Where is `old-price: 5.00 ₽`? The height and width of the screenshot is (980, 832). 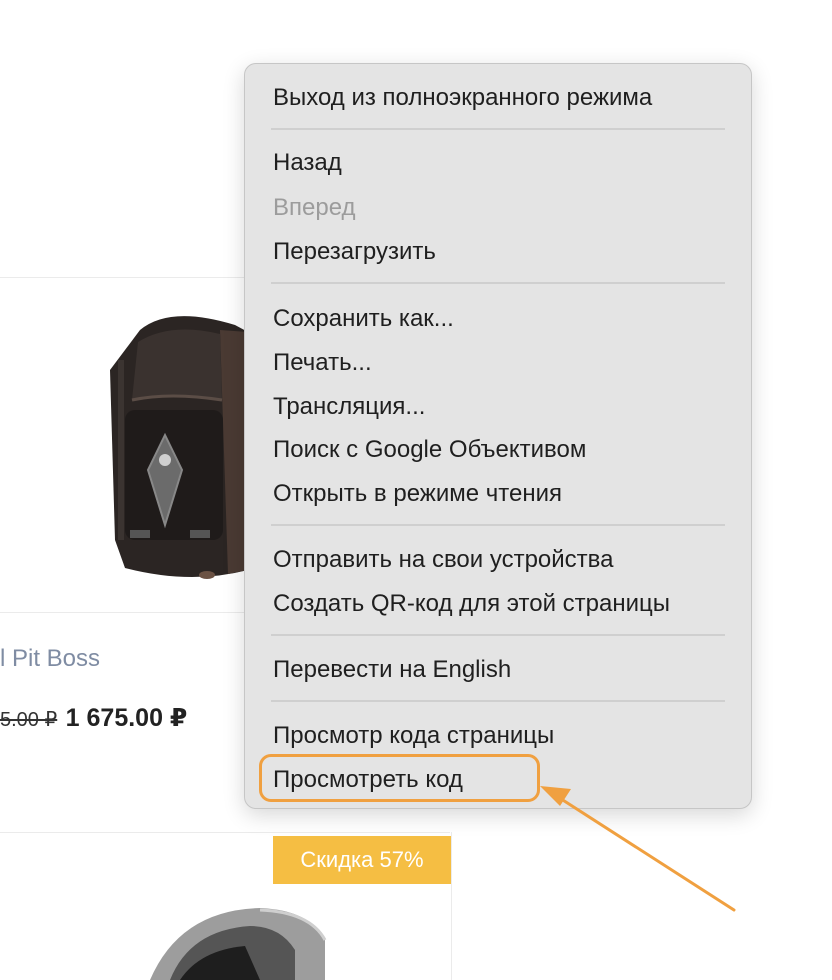 old-price: 5.00 ₽ is located at coordinates (29, 720).